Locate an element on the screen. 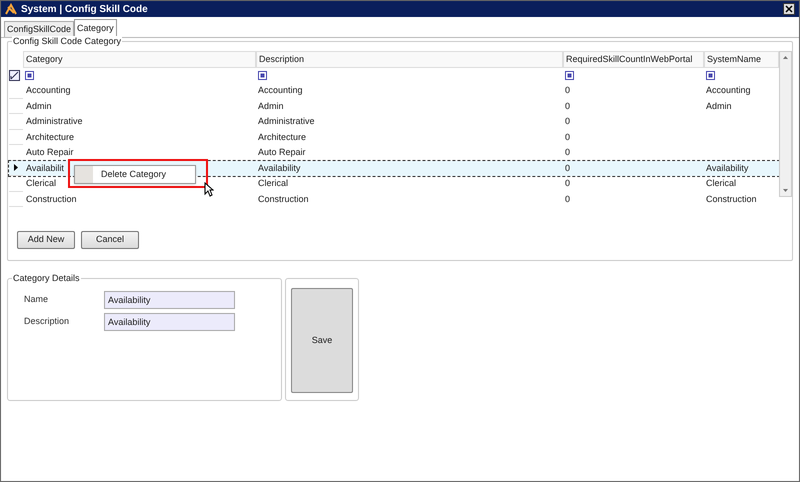 Image resolution: width=800 pixels, height=482 pixels. group-title: Config Skill Code Category is located at coordinates (67, 41).